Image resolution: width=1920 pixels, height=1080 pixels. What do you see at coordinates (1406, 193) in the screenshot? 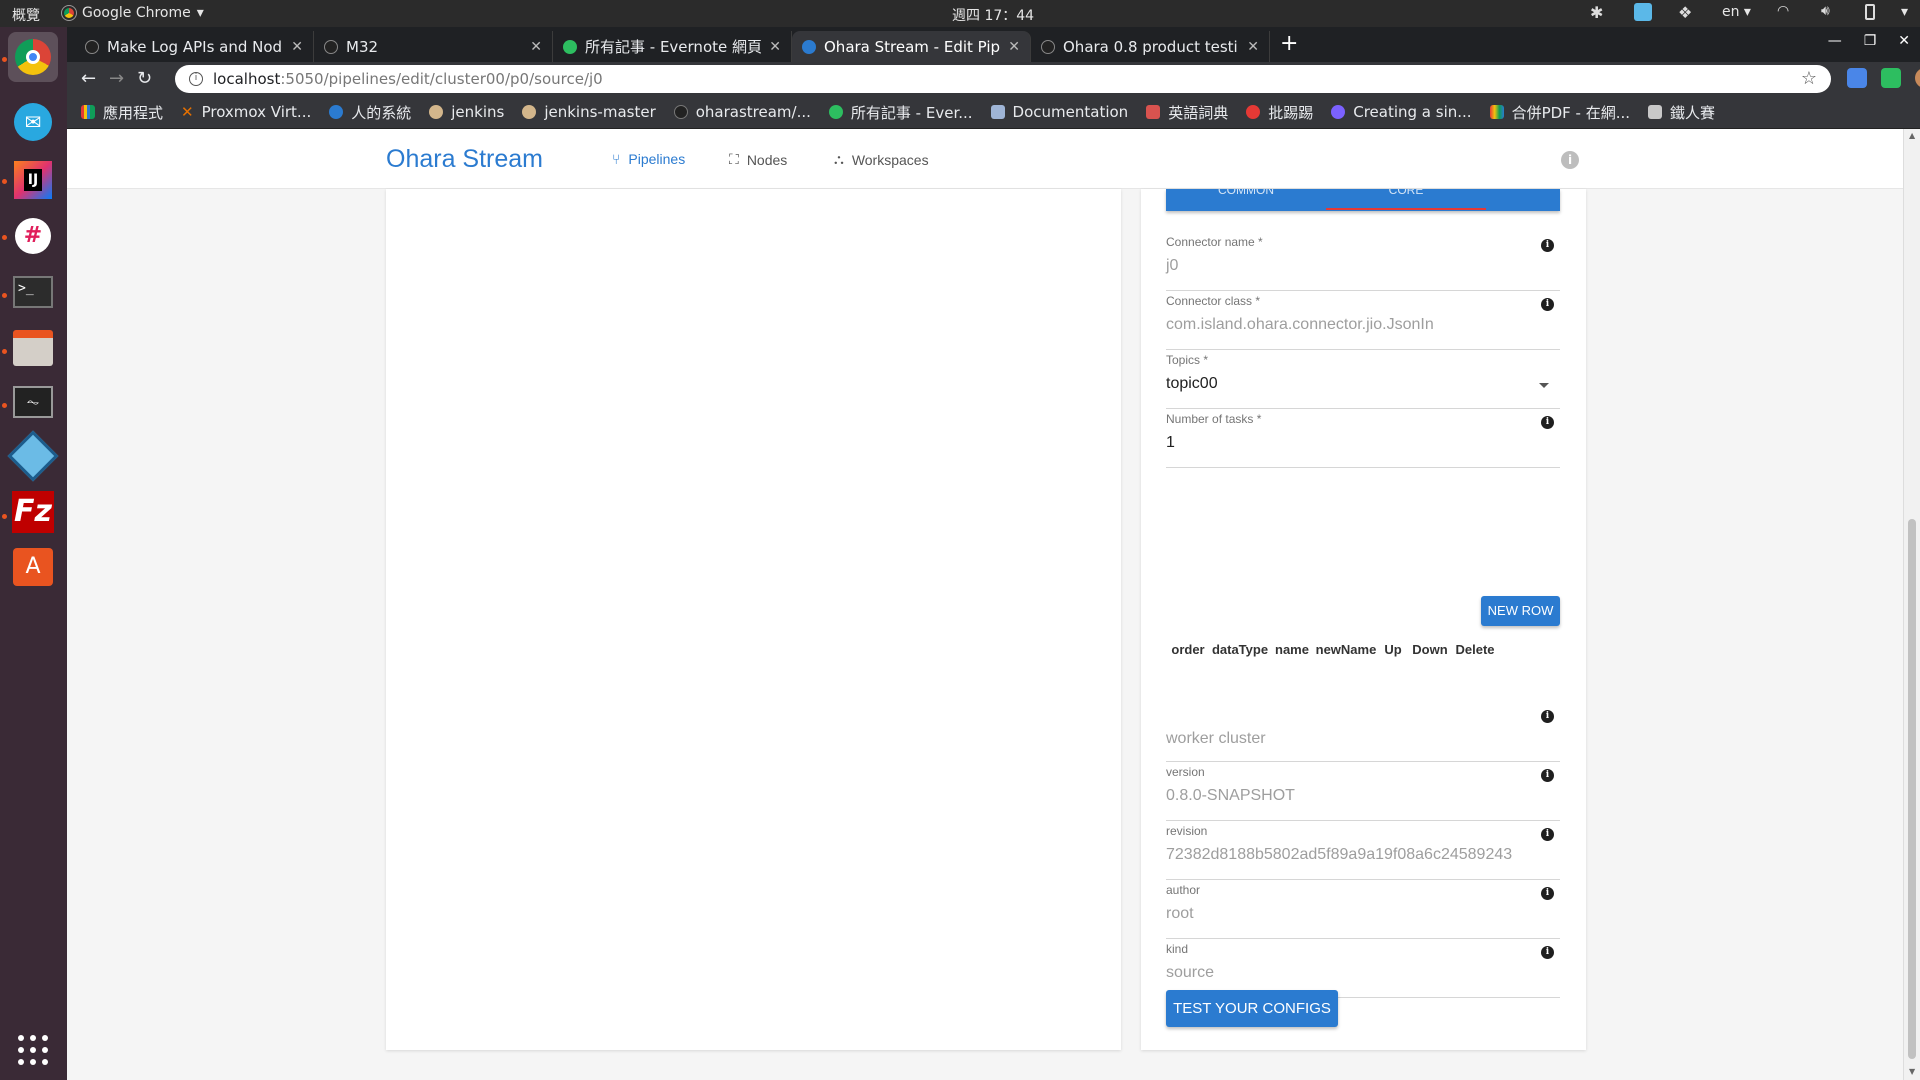
I see `tab-core: CORE` at bounding box center [1406, 193].